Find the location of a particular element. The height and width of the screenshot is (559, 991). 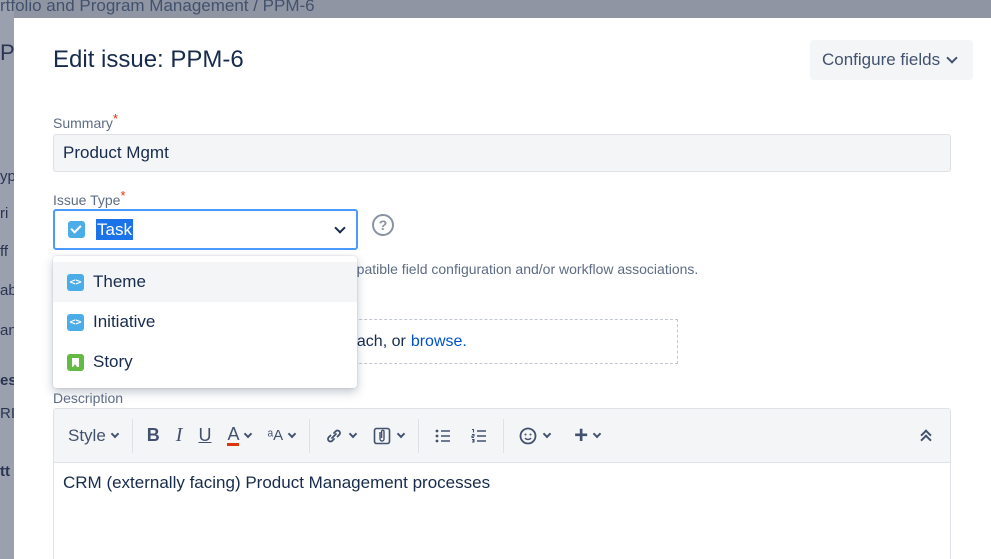

dialog-title: Edit issue: PPM-6 is located at coordinates (148, 59).